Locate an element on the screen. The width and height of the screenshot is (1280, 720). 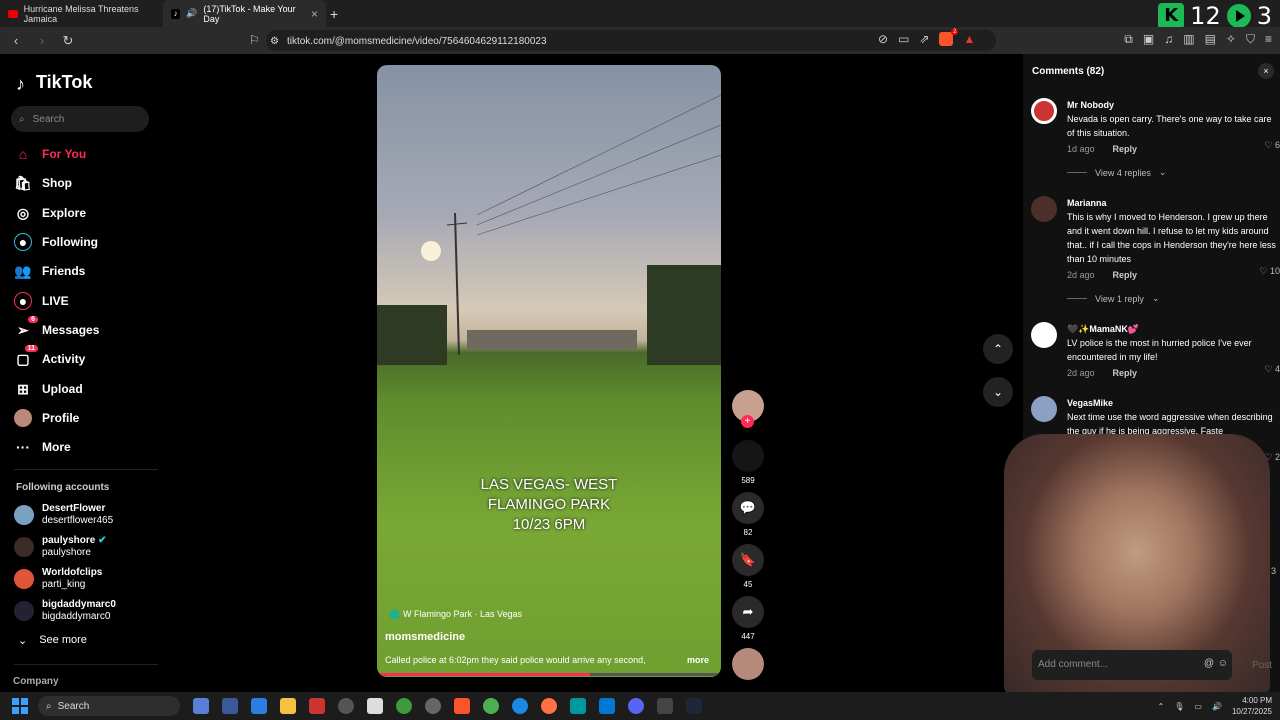
comment-likes: ♡ 10 is located at coordinates (1269, 271).